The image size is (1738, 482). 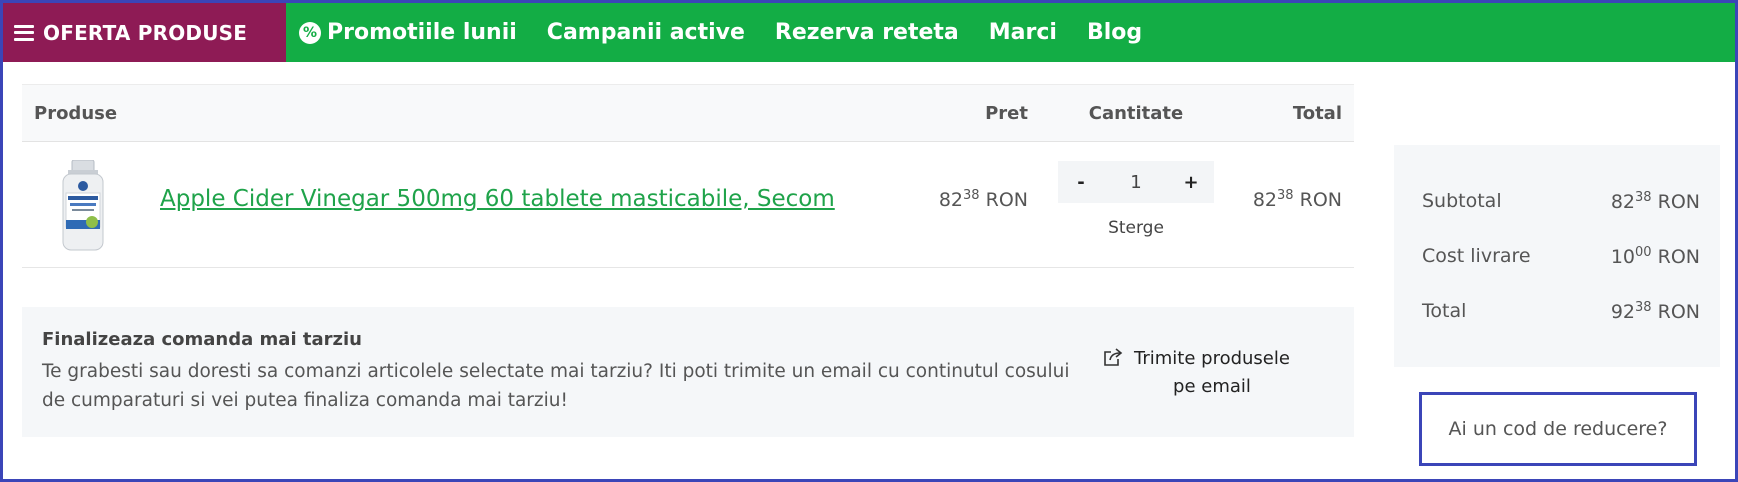 I want to click on summary-shipping: Cost livrare 1000 RON, so click(x=1561, y=256).